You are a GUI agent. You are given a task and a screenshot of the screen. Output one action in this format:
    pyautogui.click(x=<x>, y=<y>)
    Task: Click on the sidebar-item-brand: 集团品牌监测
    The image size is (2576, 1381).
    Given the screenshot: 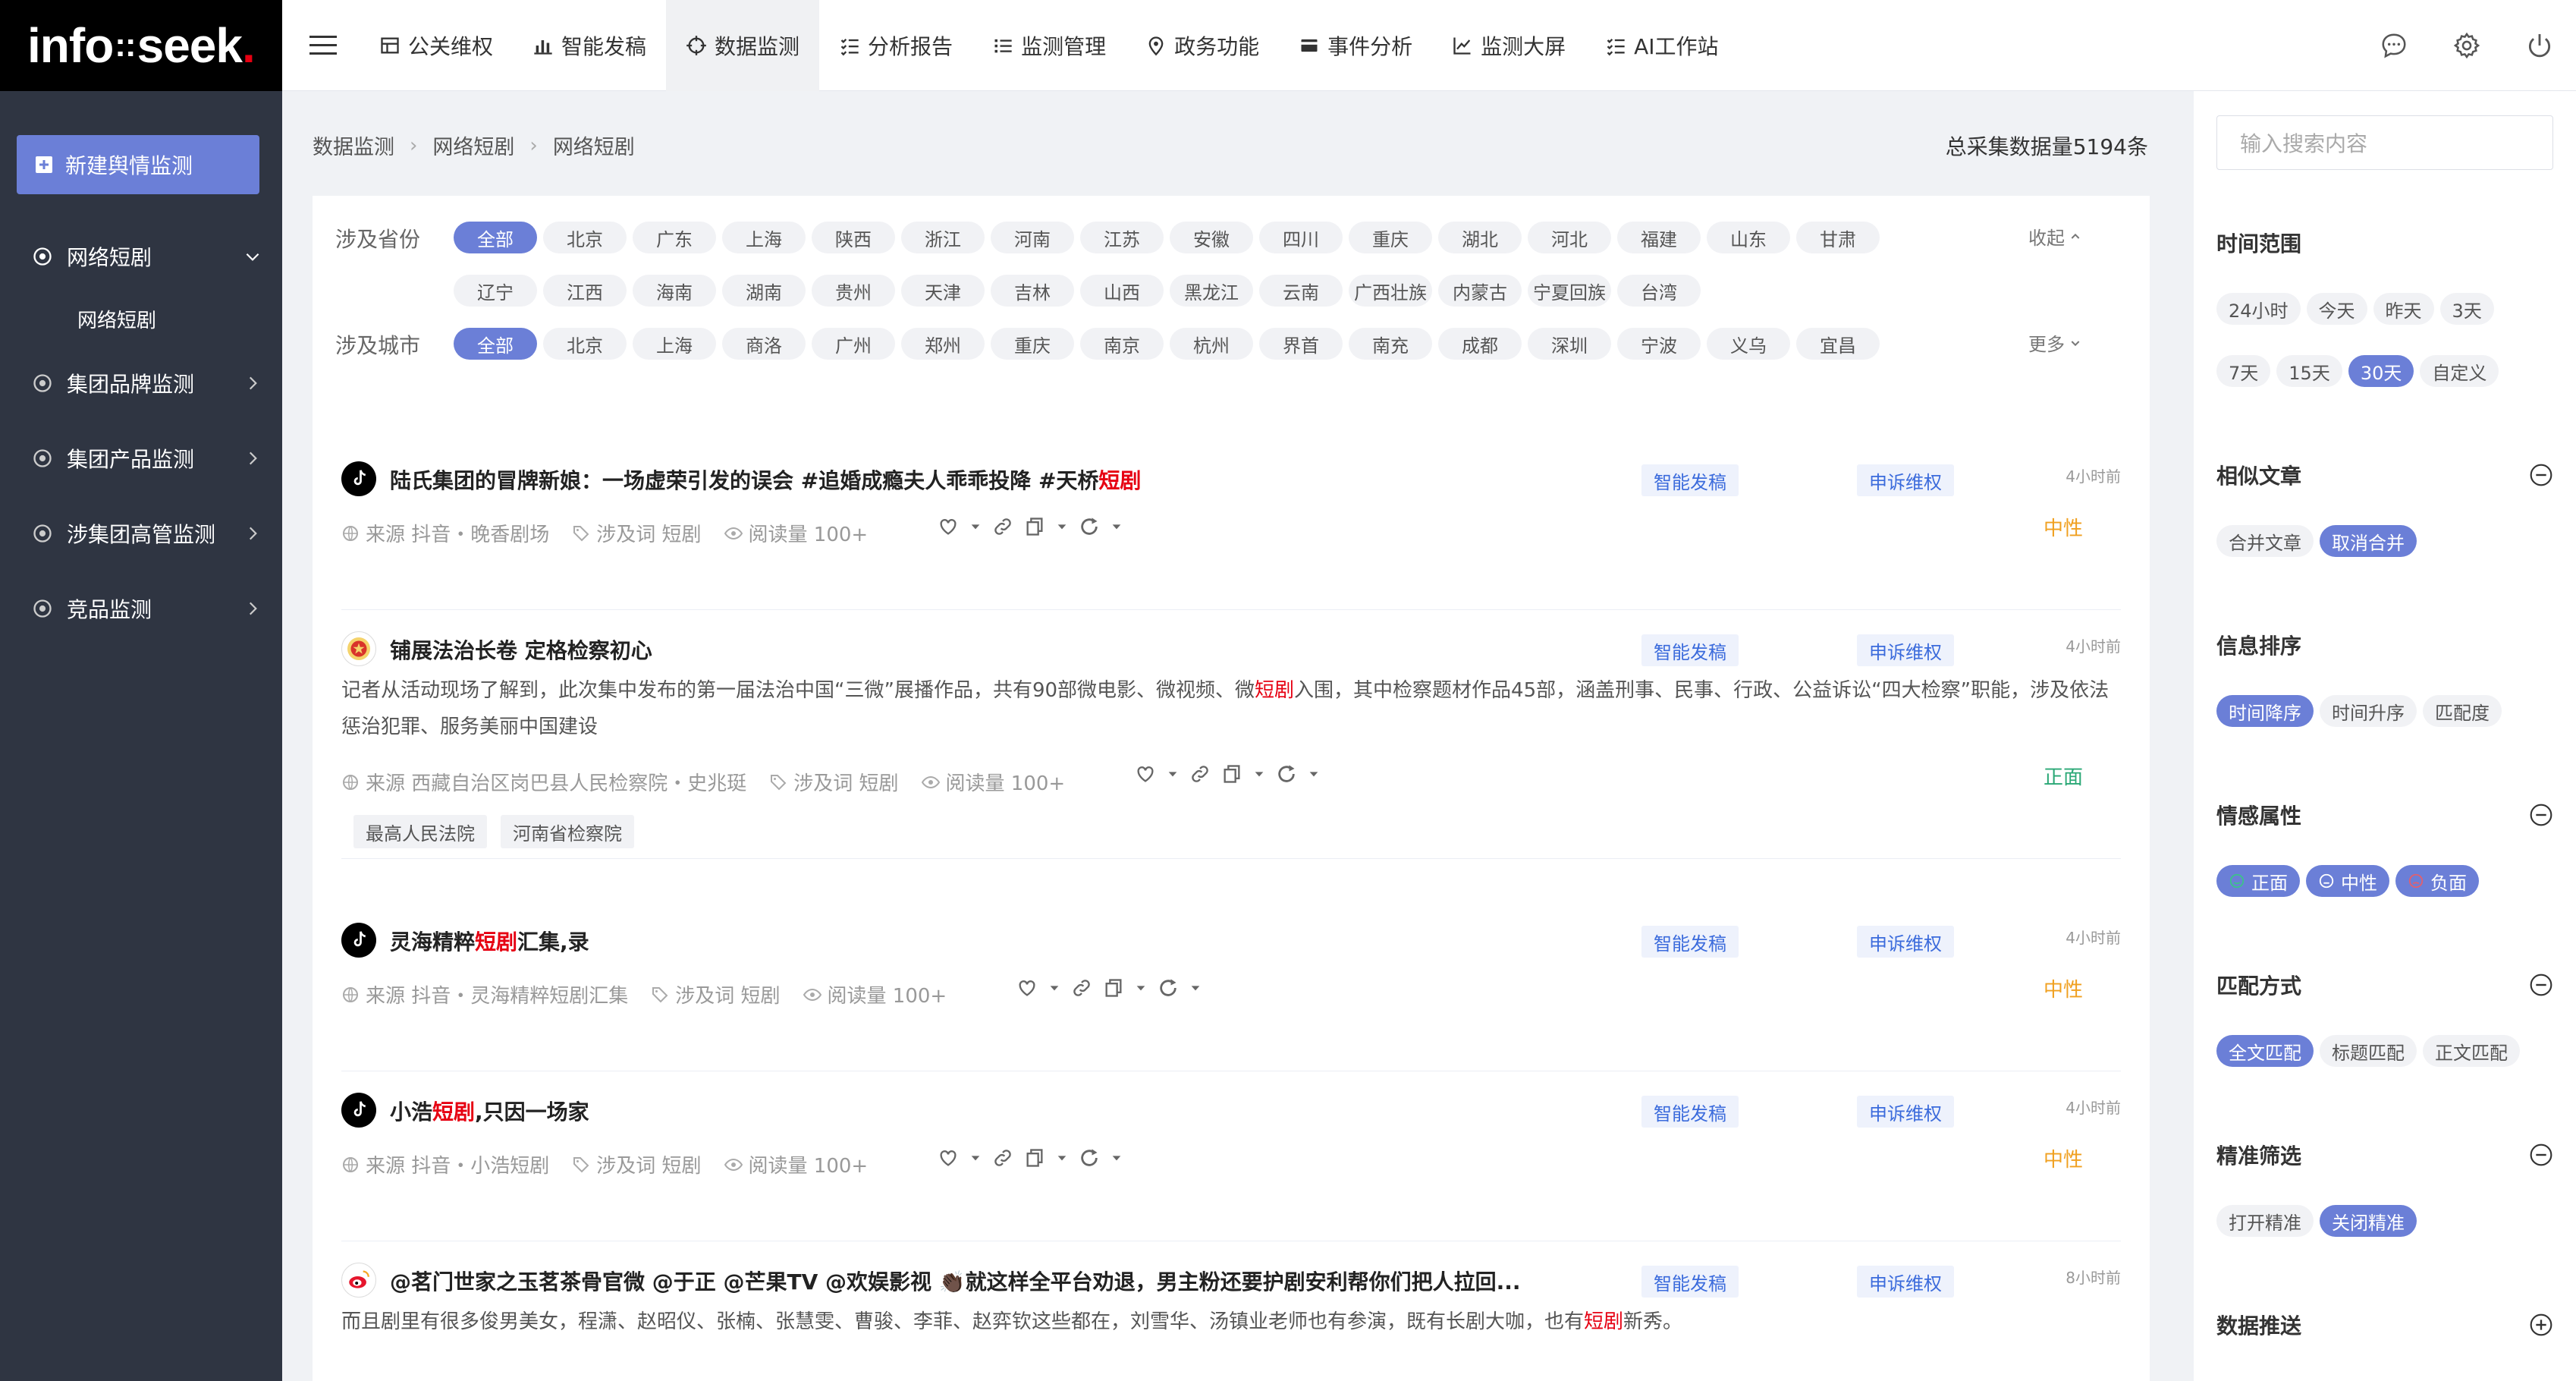 What is the action you would take?
    pyautogui.click(x=141, y=383)
    